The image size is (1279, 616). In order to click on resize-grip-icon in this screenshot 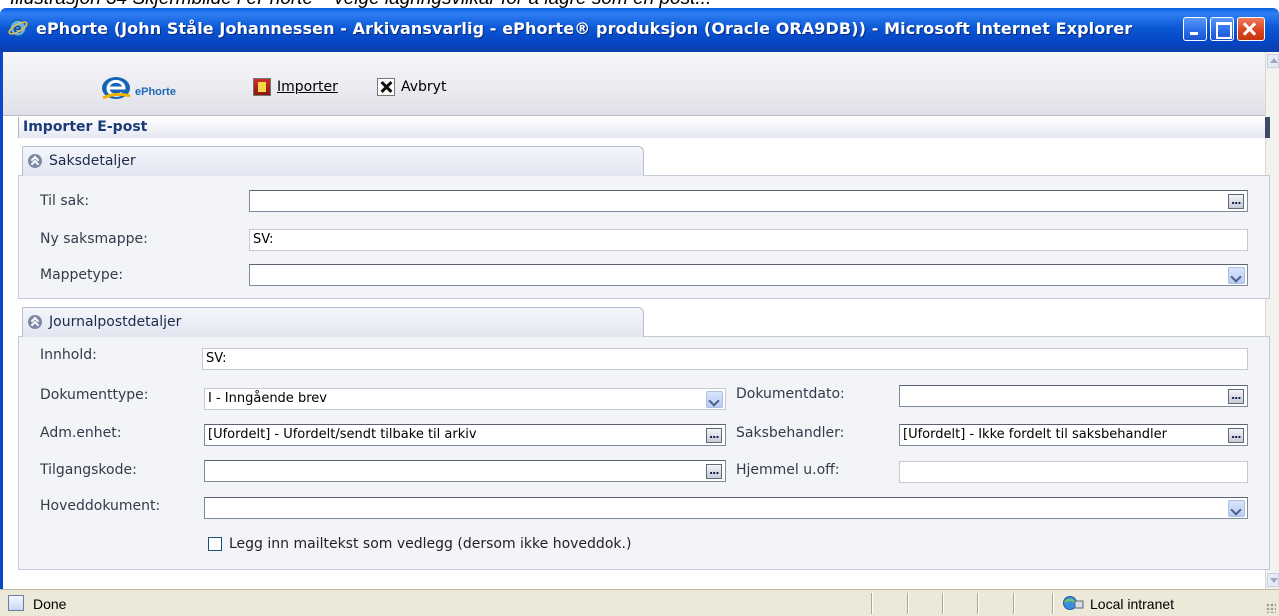, I will do `click(1271, 608)`.